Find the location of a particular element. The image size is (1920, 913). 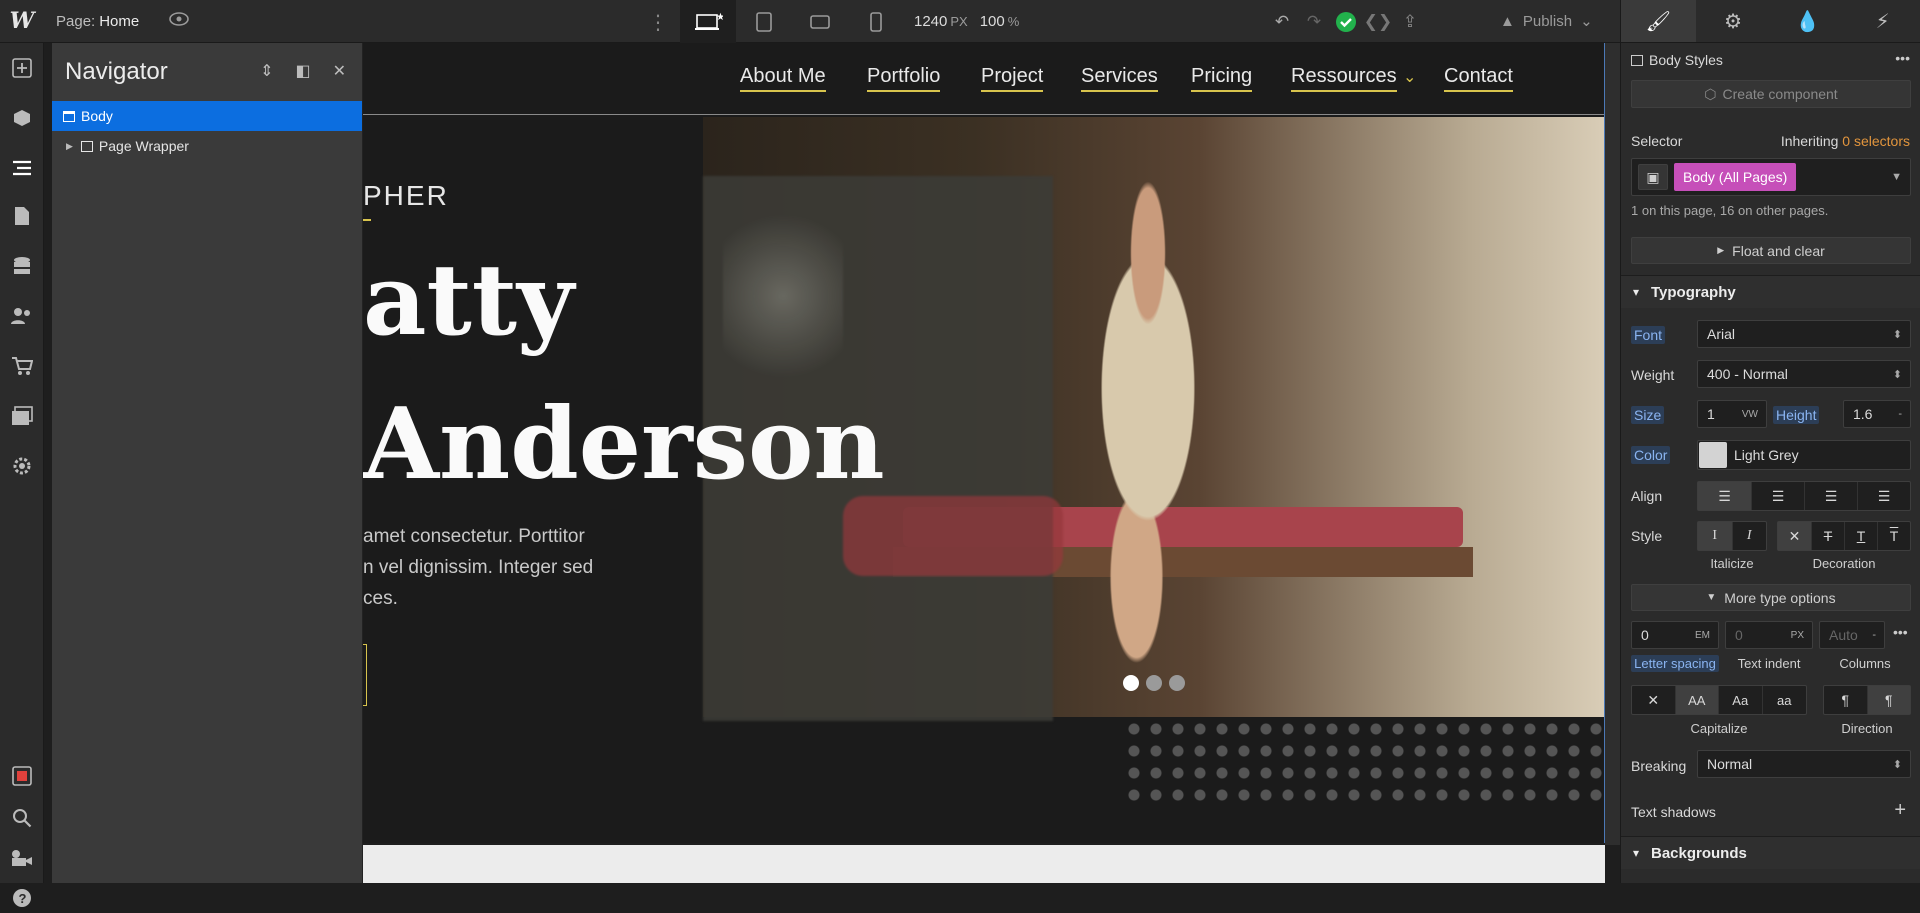

redo-icon: ↷ is located at coordinates (1314, 22).